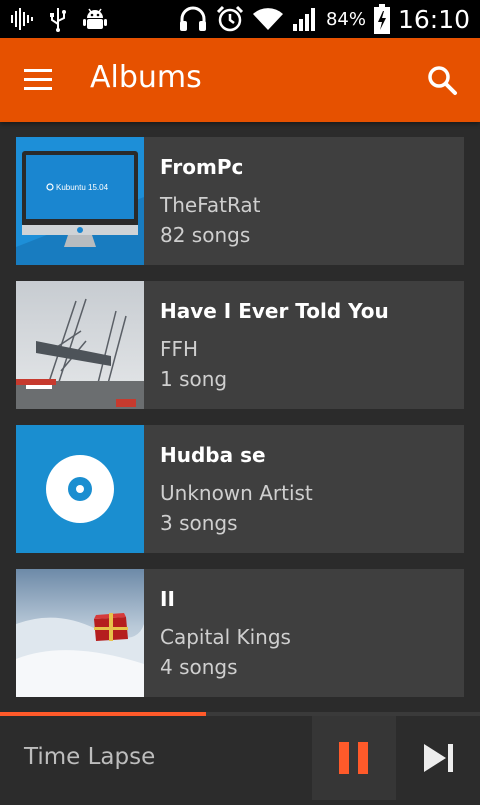  What do you see at coordinates (22, 19) in the screenshot?
I see `audio-wave-icon` at bounding box center [22, 19].